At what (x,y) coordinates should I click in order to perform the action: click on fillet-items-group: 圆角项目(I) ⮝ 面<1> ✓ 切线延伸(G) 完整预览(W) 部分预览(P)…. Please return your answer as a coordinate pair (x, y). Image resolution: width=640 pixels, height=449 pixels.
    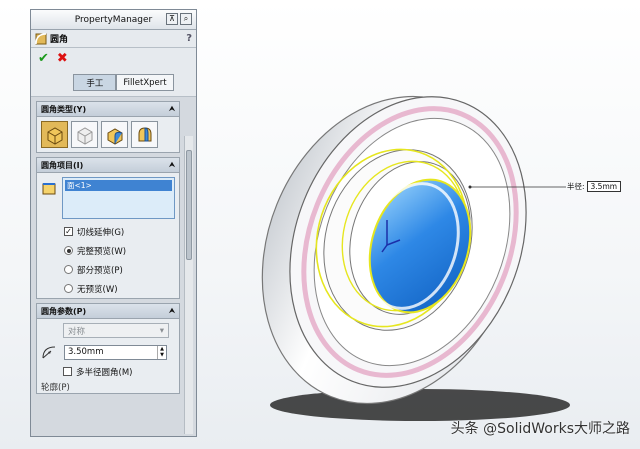
    Looking at the image, I should click on (108, 228).